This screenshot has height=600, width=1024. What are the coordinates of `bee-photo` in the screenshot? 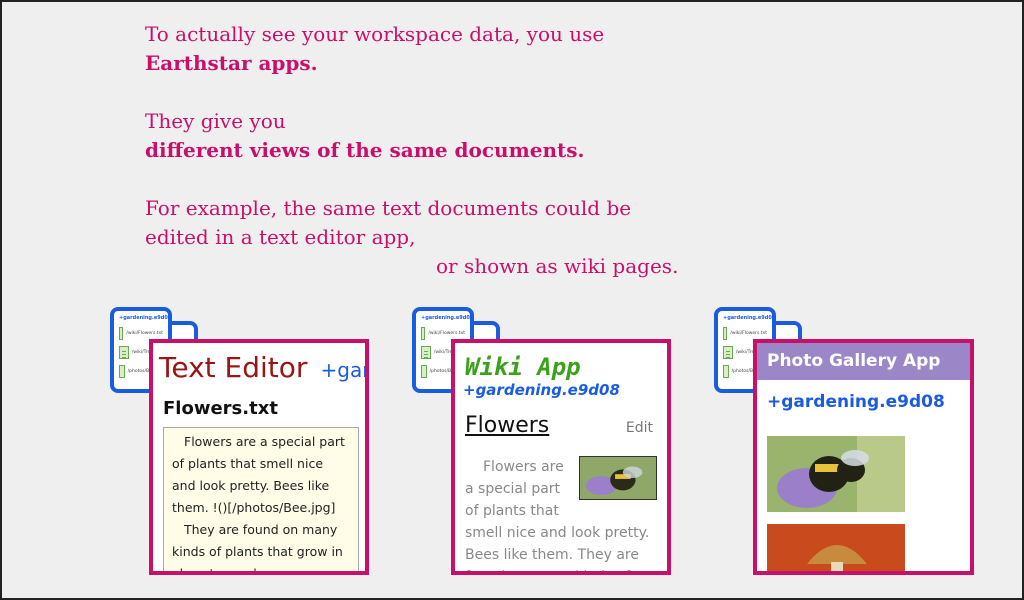 It's located at (836, 474).